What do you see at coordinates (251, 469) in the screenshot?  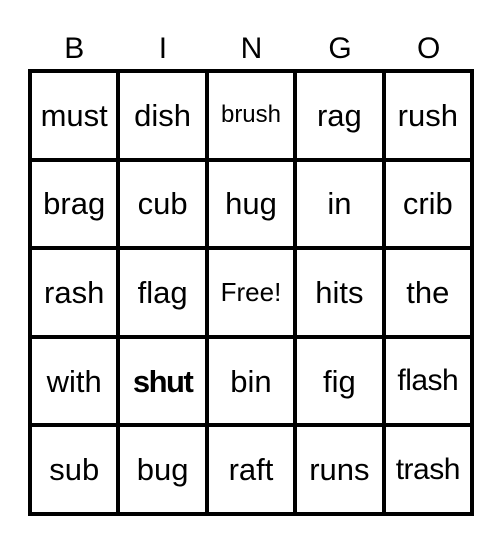 I see `bingo-cell: raft` at bounding box center [251, 469].